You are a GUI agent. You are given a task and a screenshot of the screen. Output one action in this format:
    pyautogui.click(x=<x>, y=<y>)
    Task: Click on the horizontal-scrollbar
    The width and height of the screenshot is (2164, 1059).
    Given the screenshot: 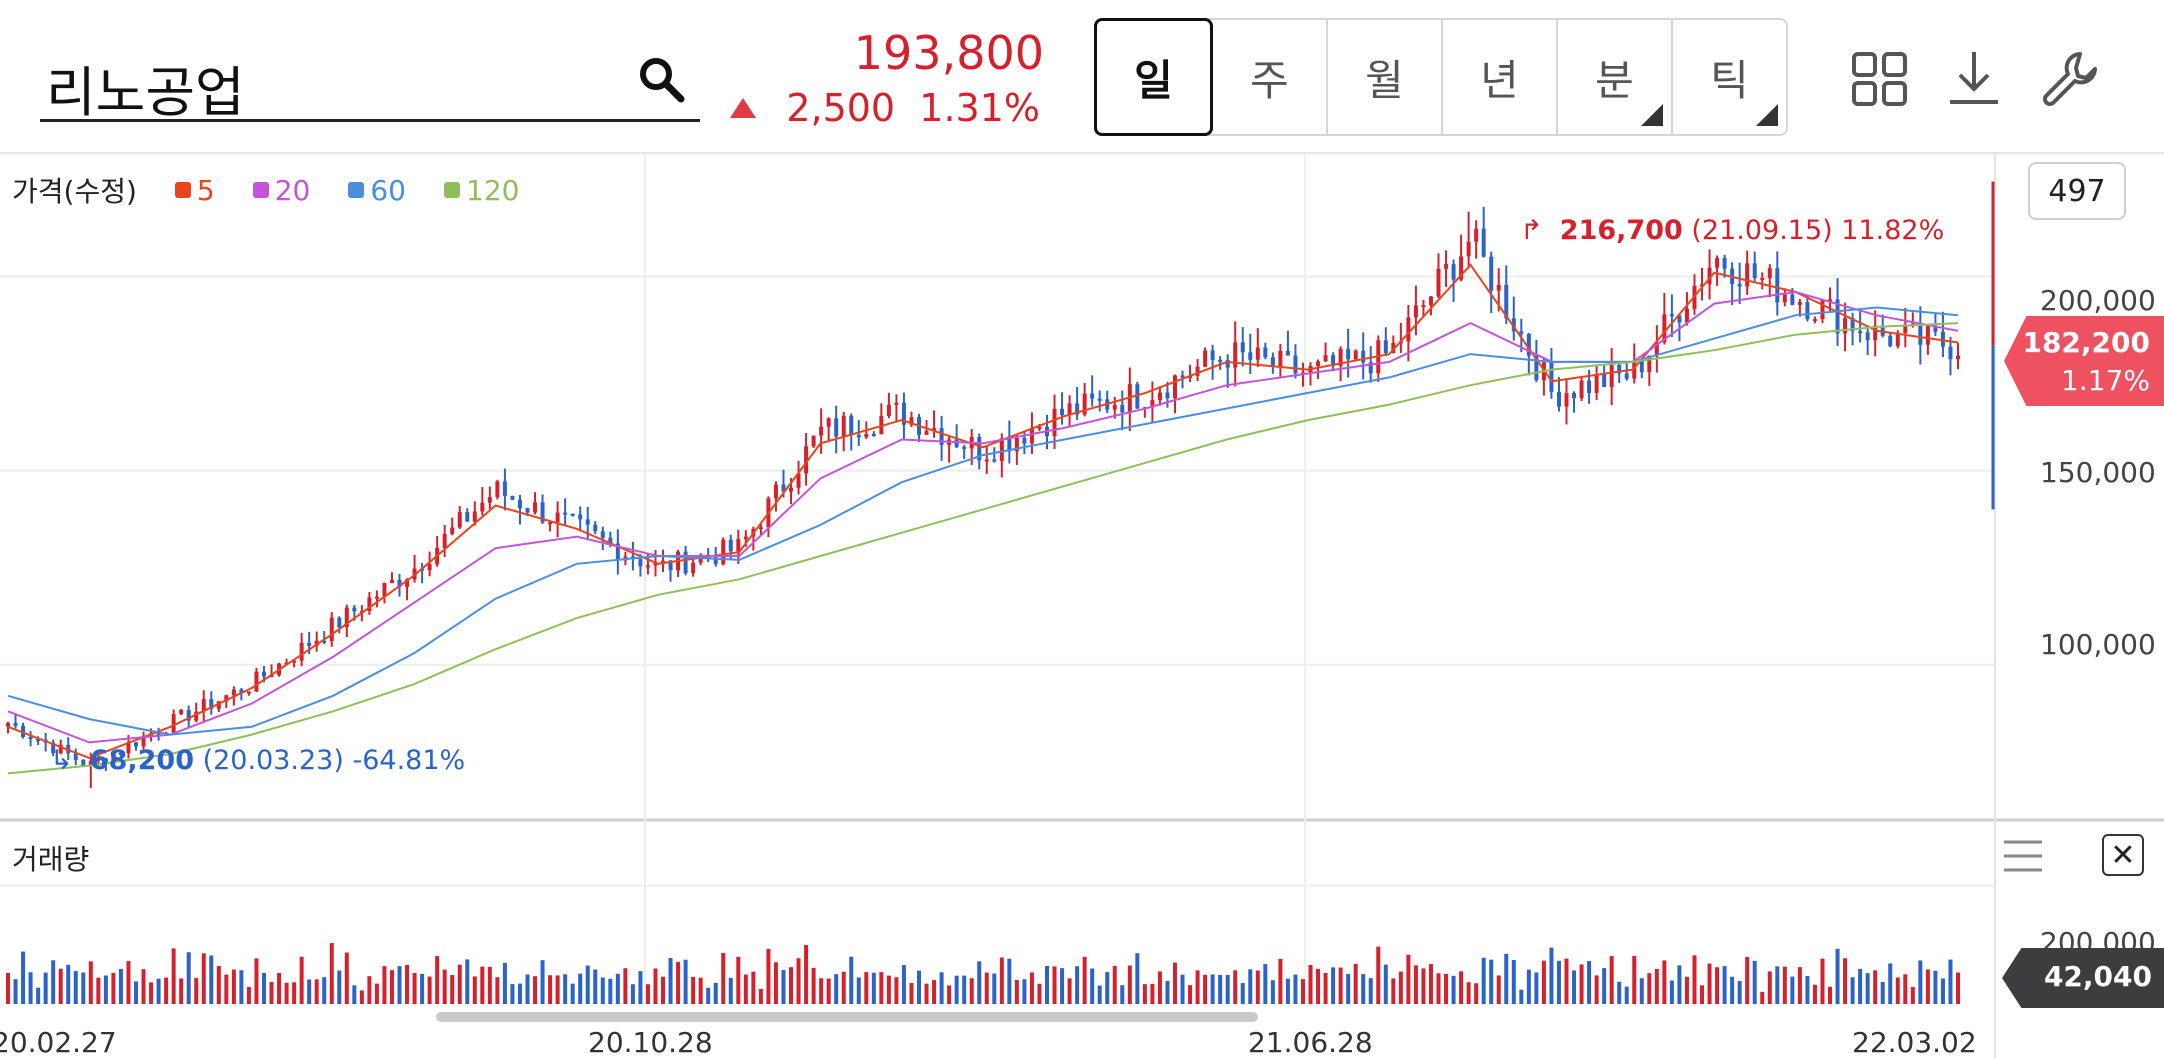 What is the action you would take?
    pyautogui.click(x=847, y=1017)
    